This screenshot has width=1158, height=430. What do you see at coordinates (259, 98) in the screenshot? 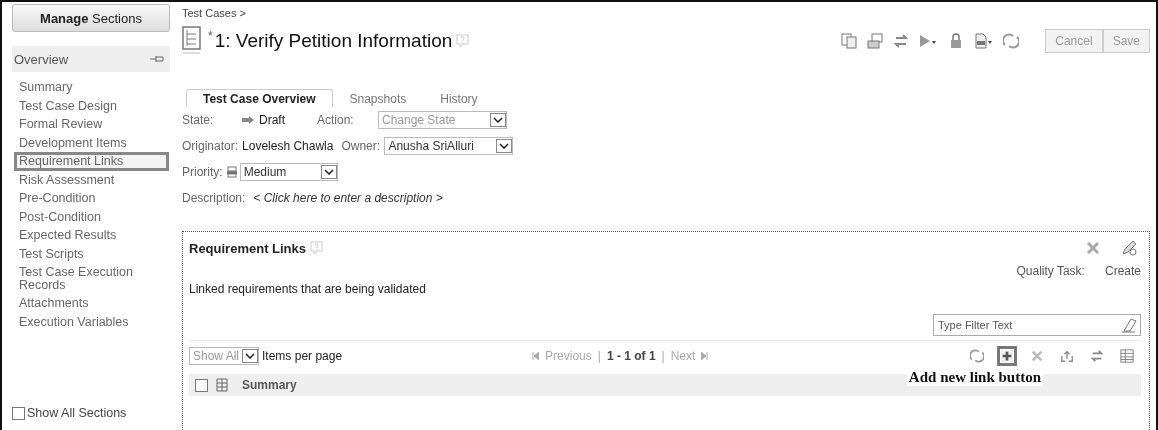
I see `tab: Test Case Overview` at bounding box center [259, 98].